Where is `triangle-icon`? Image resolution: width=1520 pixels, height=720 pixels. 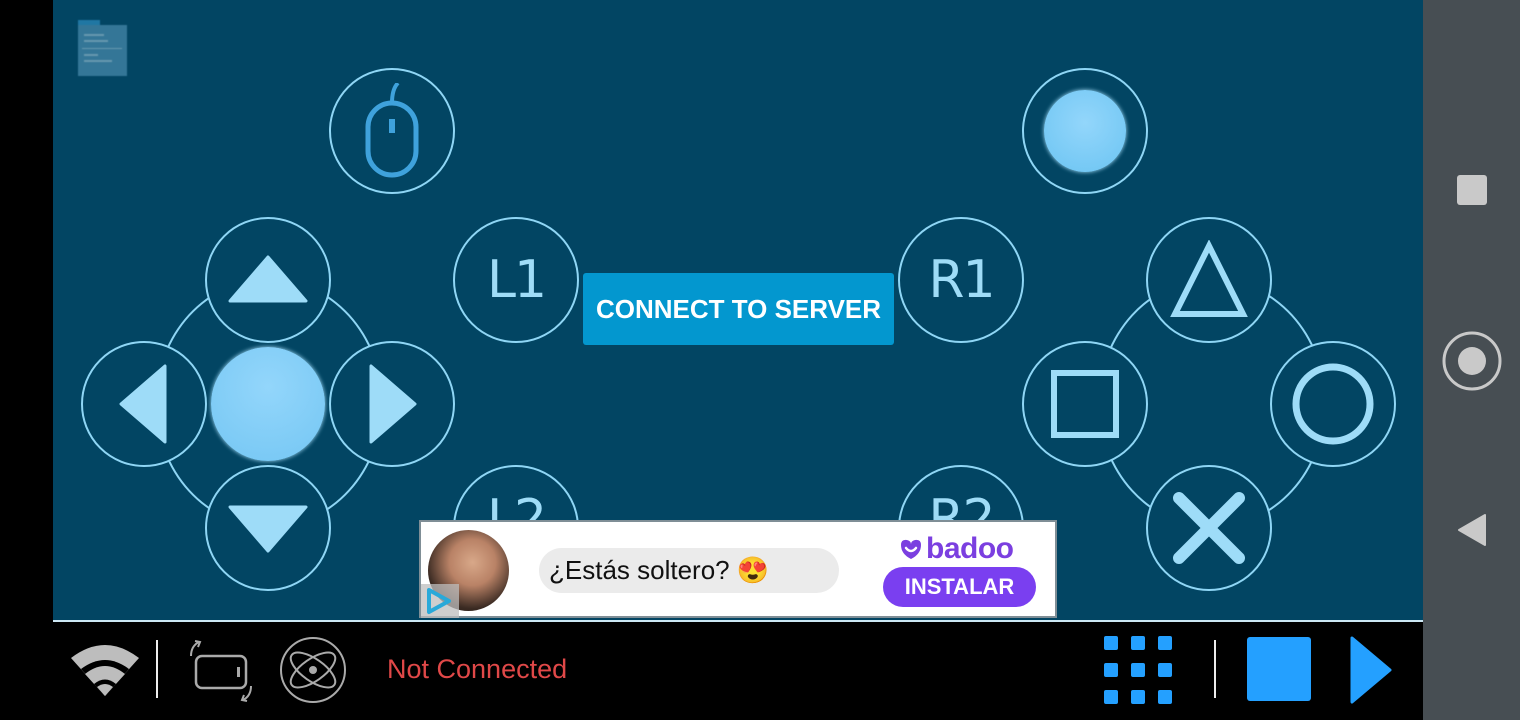
triangle-icon is located at coordinates (1209, 278).